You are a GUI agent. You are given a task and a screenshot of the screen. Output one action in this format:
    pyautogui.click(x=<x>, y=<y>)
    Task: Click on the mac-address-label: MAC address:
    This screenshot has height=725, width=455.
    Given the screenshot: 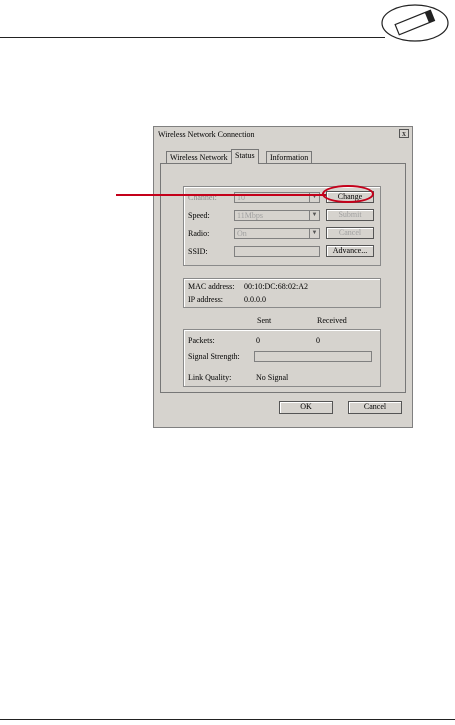 What is the action you would take?
    pyautogui.click(x=211, y=286)
    